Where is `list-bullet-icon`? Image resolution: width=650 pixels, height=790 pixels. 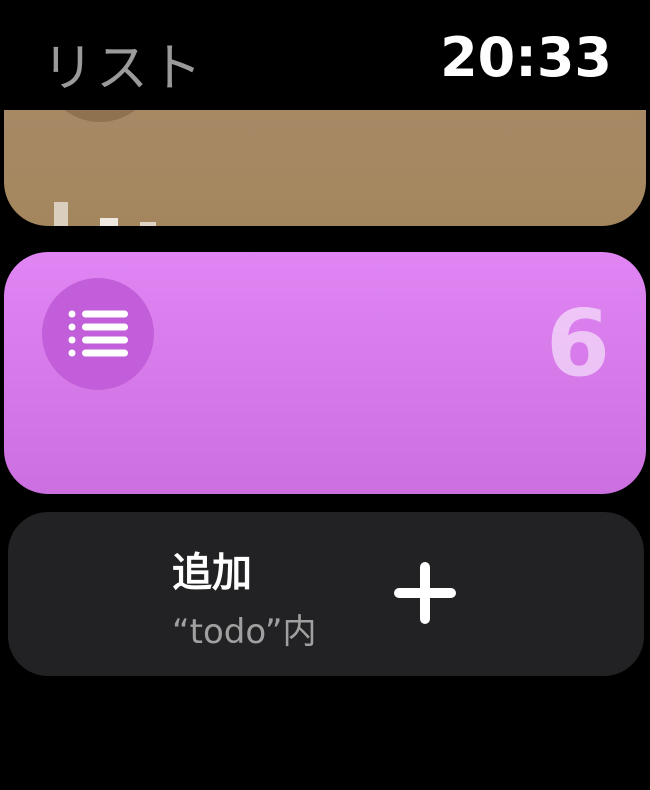
list-bullet-icon is located at coordinates (98, 333).